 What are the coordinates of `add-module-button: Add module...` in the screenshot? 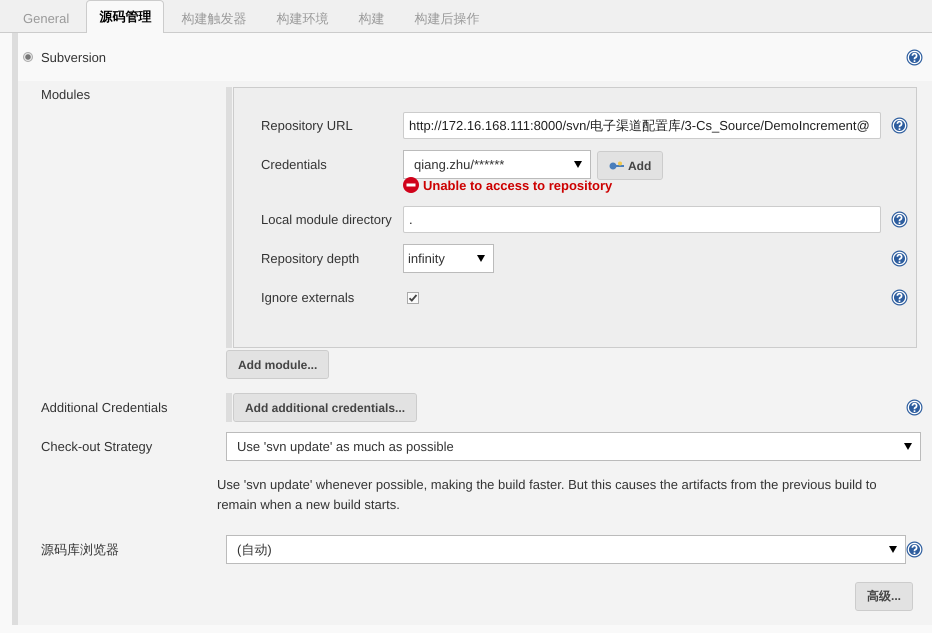 It's located at (278, 364).